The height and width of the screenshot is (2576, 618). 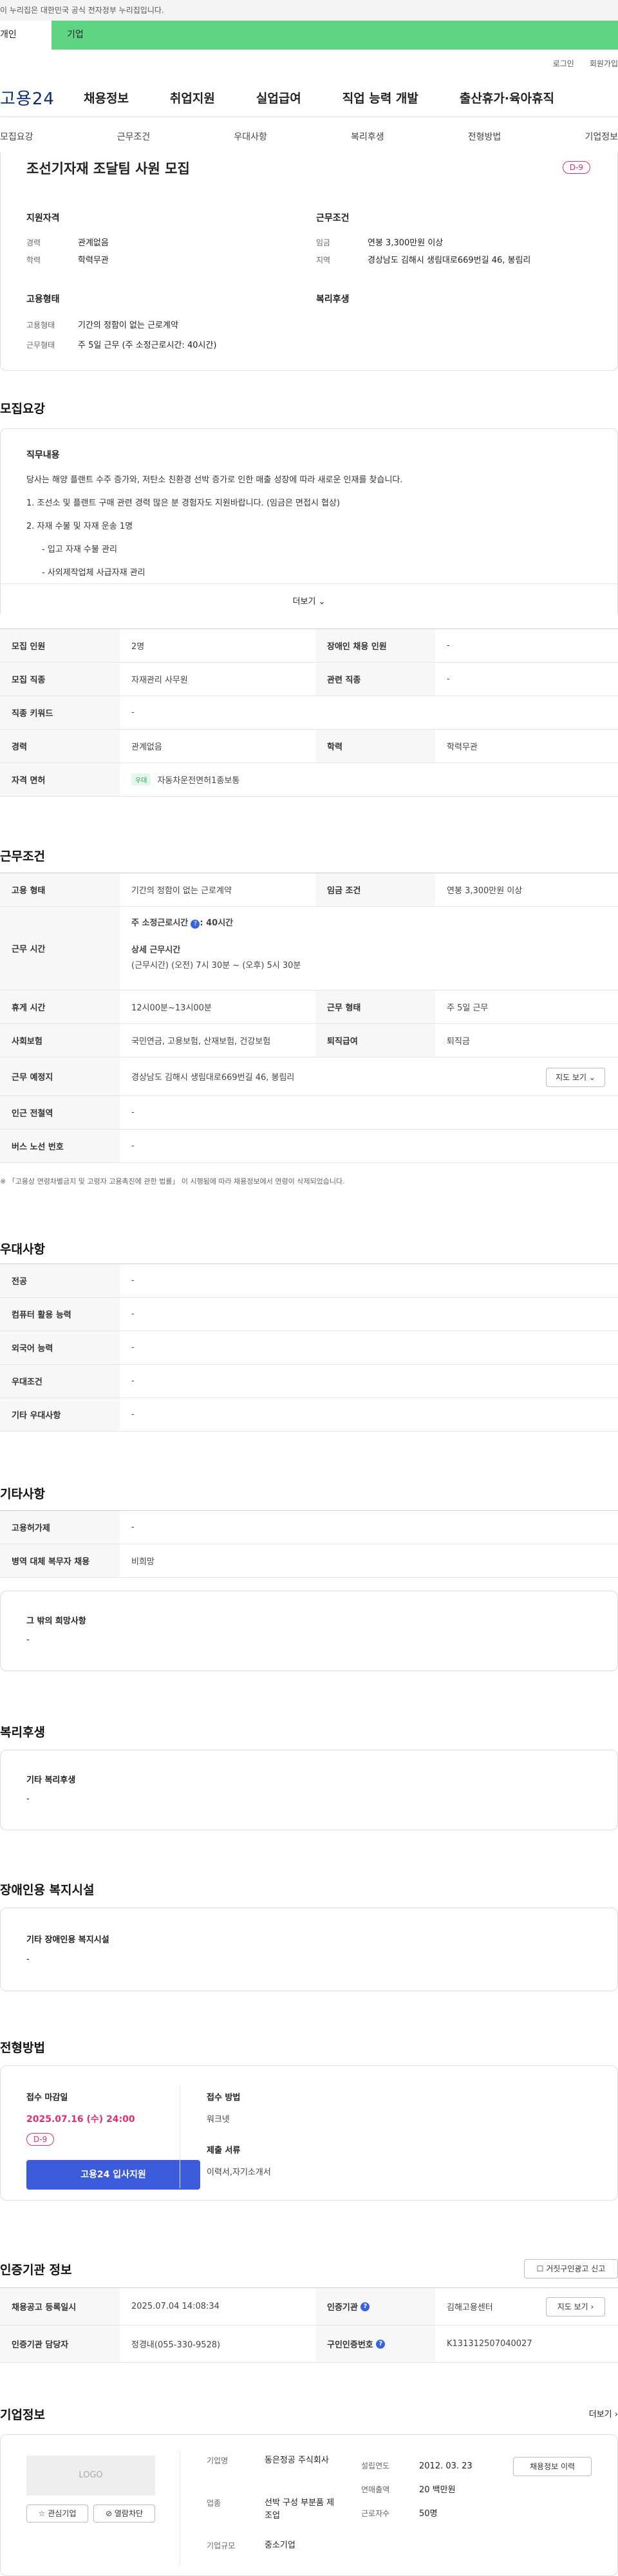 What do you see at coordinates (540, 2268) in the screenshot?
I see `report-icon: ☐` at bounding box center [540, 2268].